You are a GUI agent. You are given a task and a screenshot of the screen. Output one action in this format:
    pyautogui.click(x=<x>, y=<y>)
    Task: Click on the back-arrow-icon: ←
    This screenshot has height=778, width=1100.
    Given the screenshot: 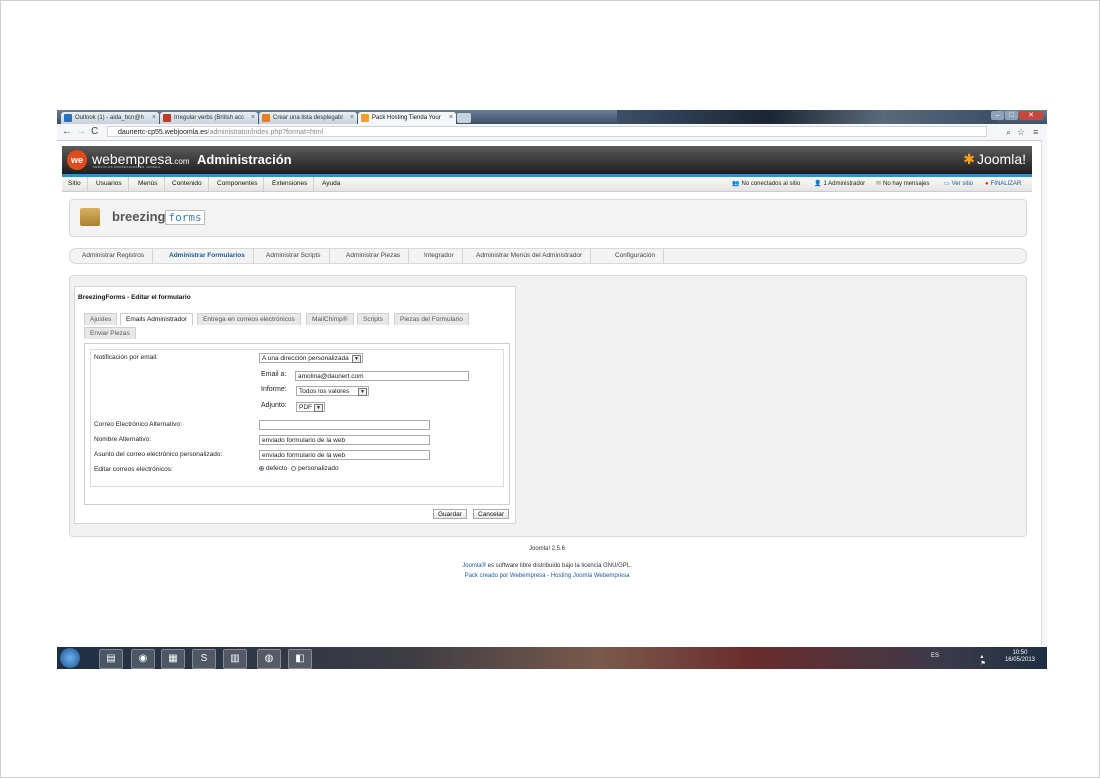 What is the action you would take?
    pyautogui.click(x=67, y=132)
    